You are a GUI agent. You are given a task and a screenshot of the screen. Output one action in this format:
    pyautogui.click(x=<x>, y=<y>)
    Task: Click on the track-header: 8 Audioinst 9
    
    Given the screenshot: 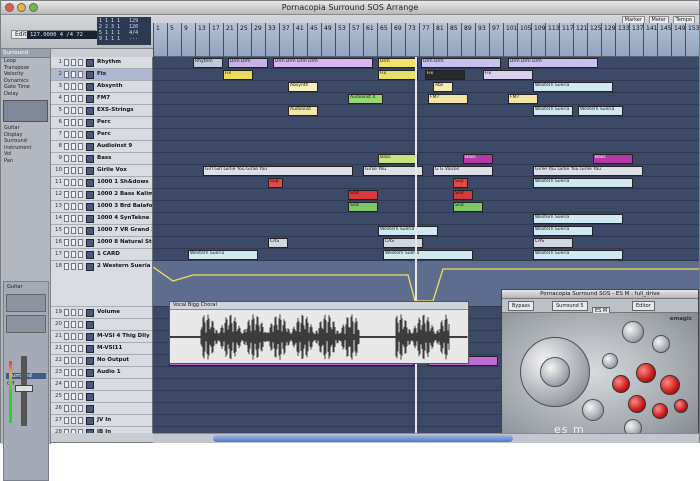 What is the action you would take?
    pyautogui.click(x=101, y=147)
    